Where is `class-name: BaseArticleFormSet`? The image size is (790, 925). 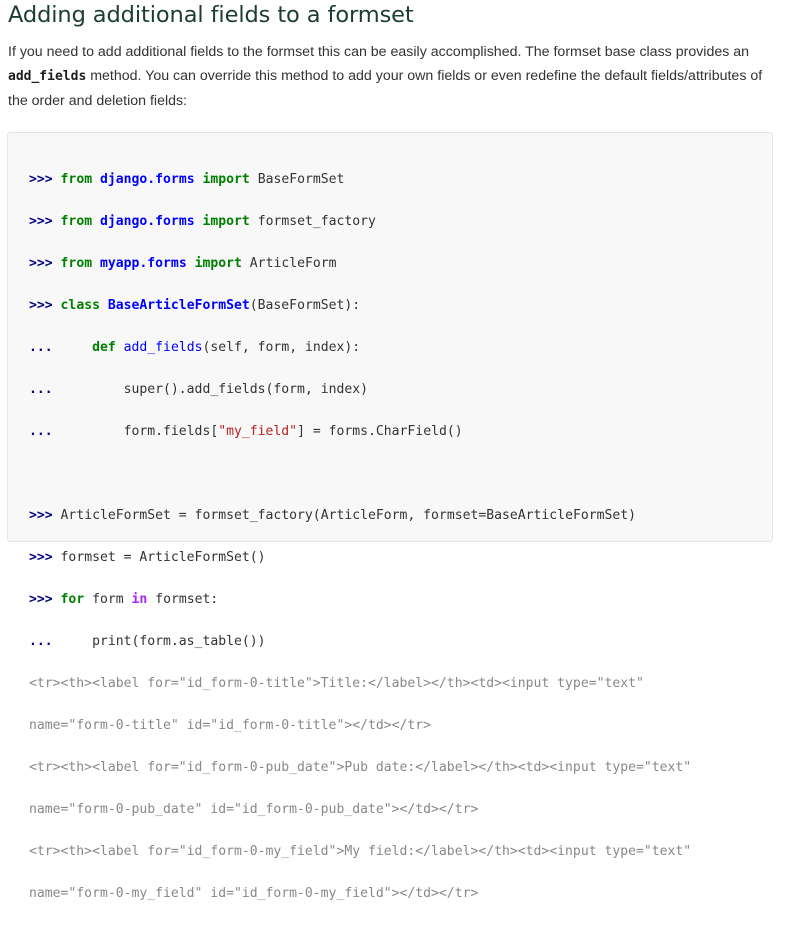 class-name: BaseArticleFormSet is located at coordinates (178, 305).